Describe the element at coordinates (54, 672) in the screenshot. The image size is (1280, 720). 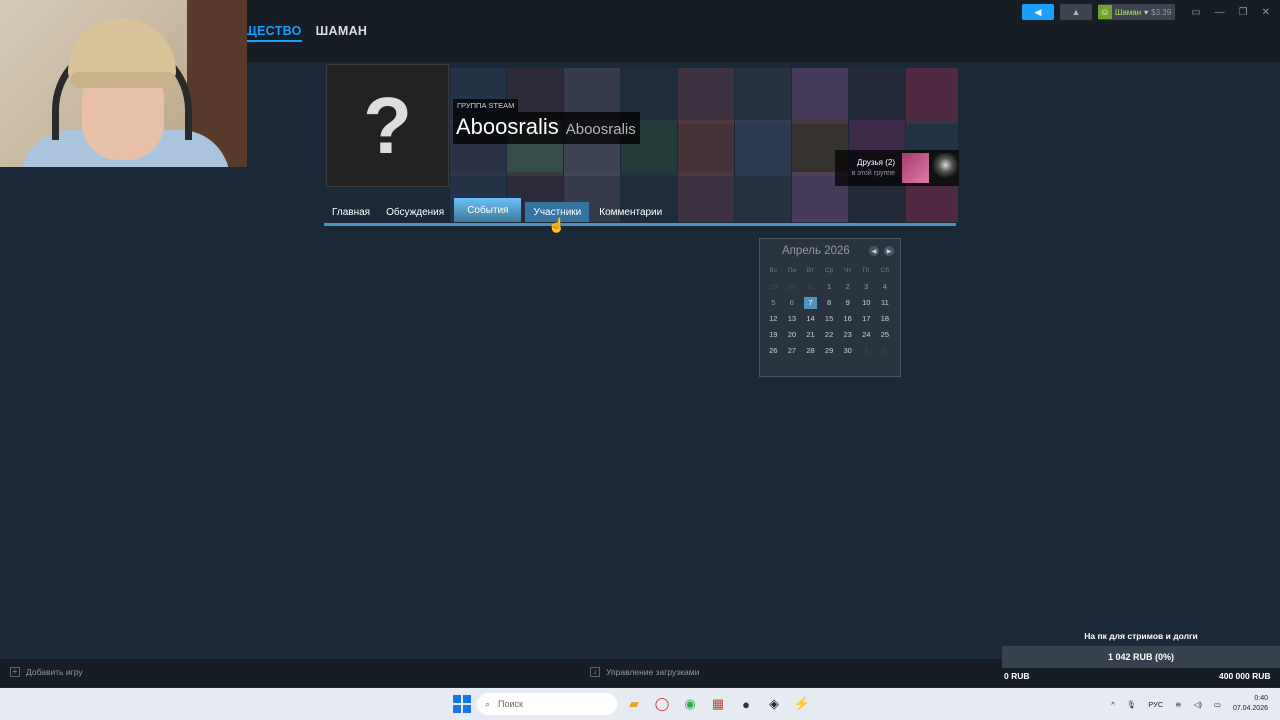
I see `add-game-label: Добавить игру` at that location.